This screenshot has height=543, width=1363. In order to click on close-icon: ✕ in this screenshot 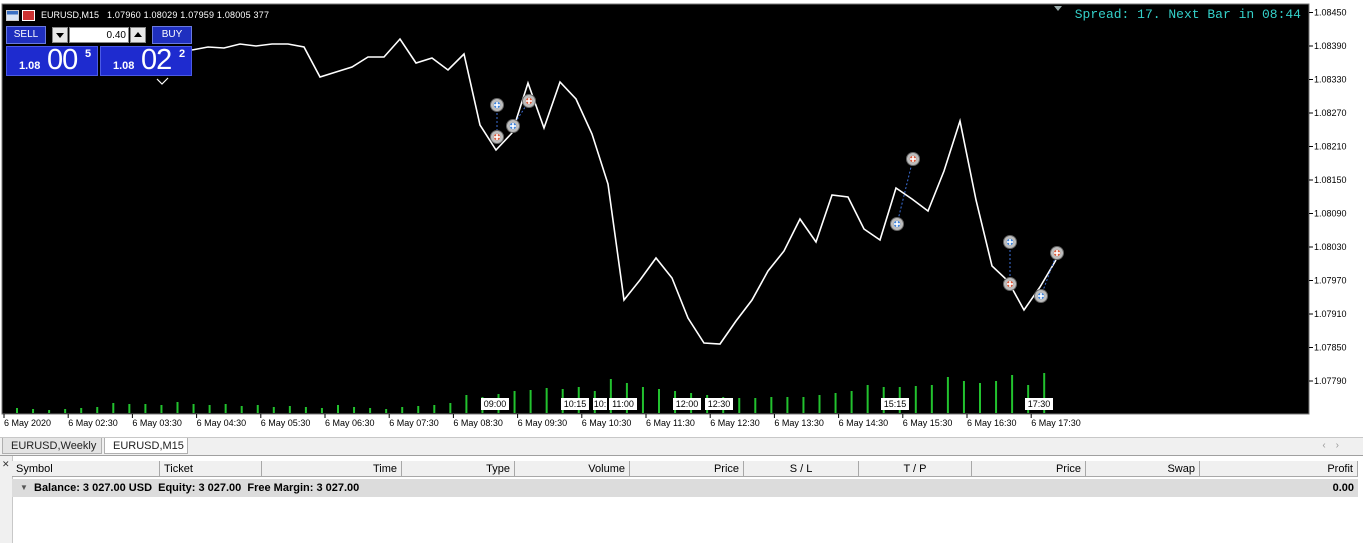, I will do `click(6, 464)`.